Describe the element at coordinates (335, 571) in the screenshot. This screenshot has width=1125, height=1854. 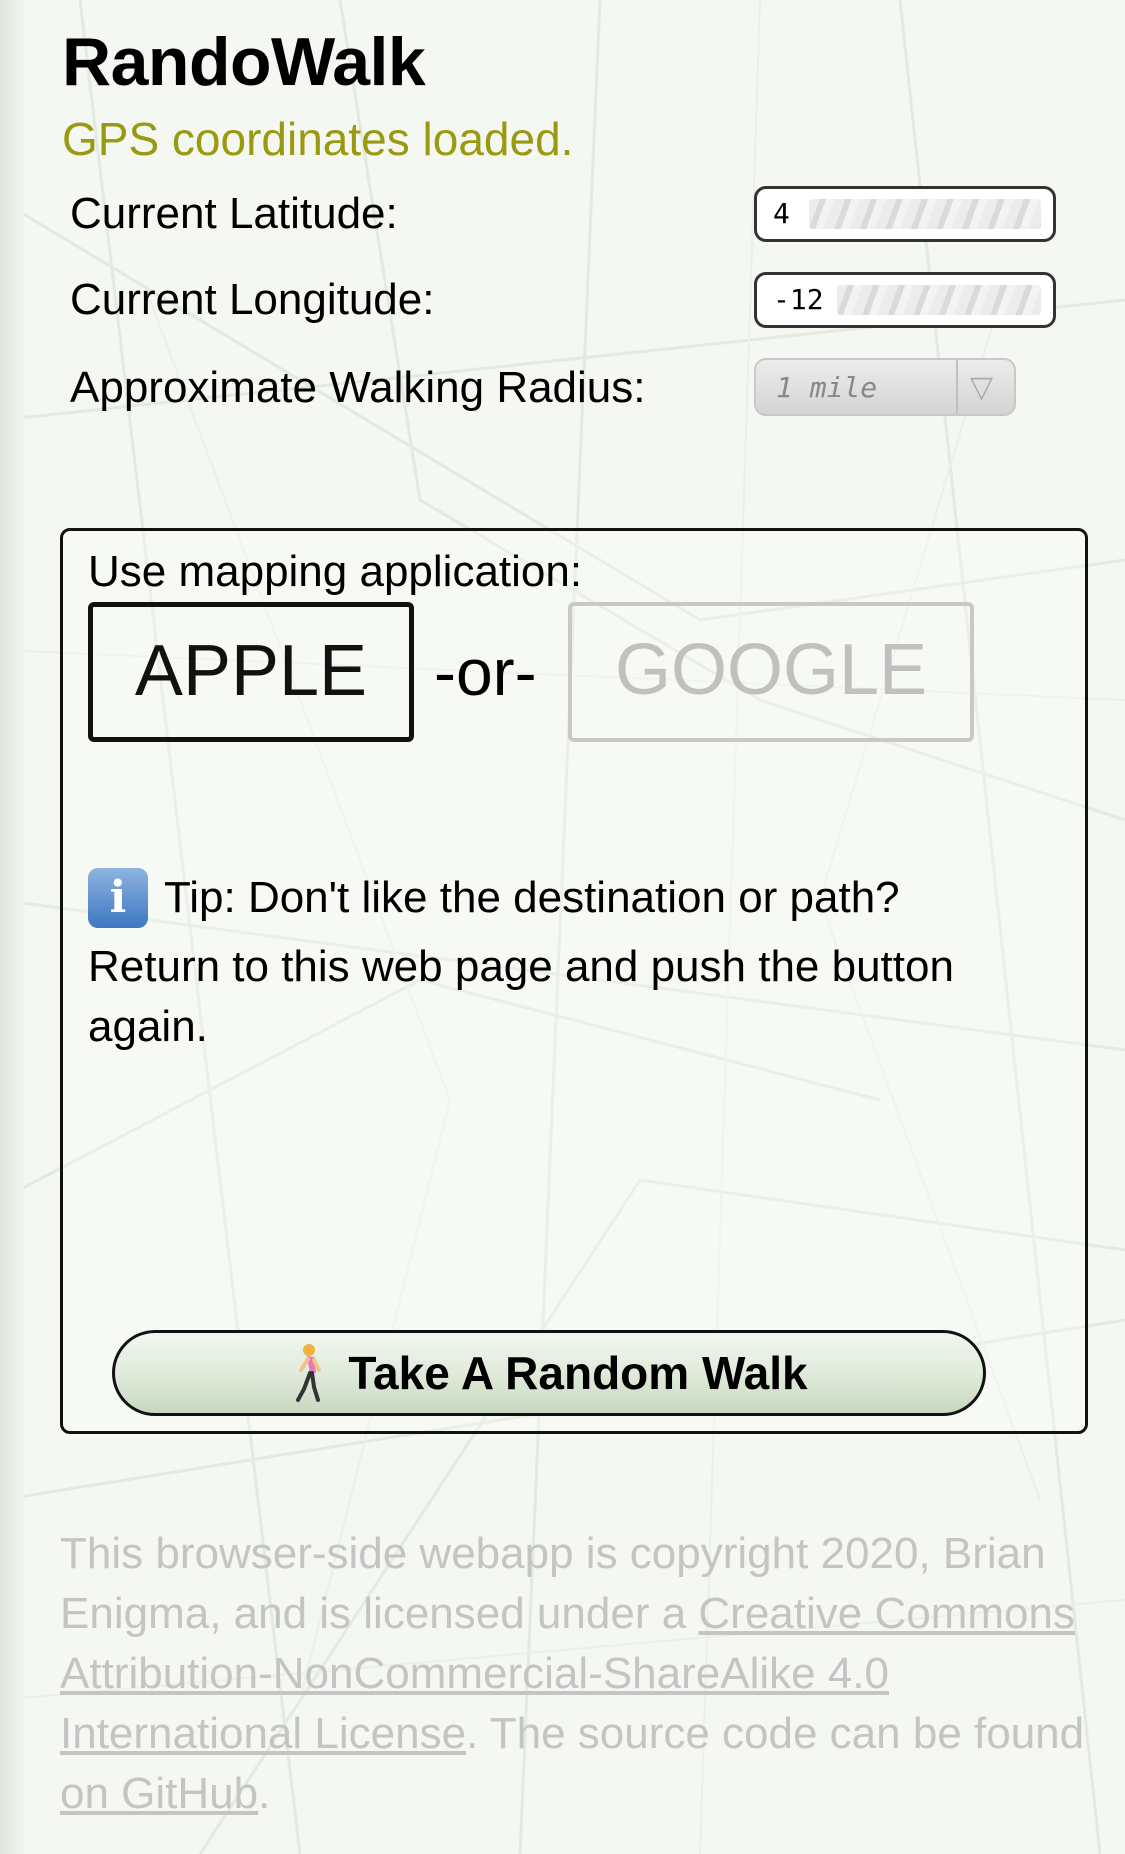
I see `mapping-label: Use mapping application:` at that location.